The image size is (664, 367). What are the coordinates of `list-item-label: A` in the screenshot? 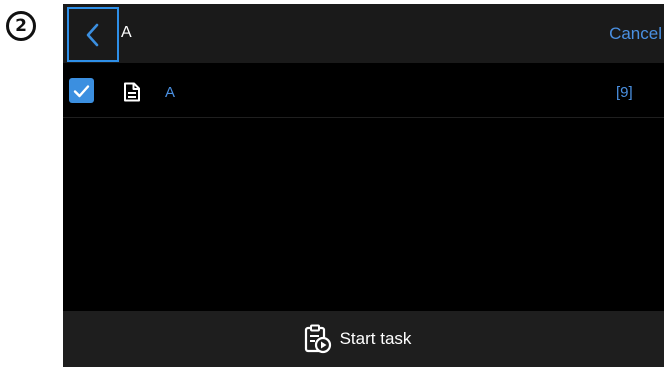 It's located at (170, 92).